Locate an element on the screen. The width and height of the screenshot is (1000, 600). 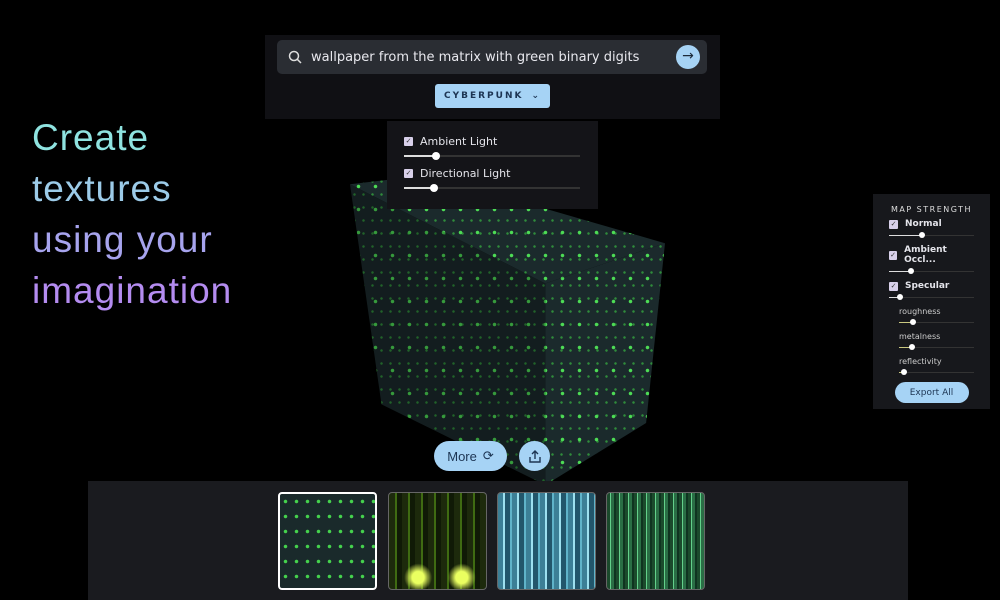
submit-search-button: → is located at coordinates (688, 57).